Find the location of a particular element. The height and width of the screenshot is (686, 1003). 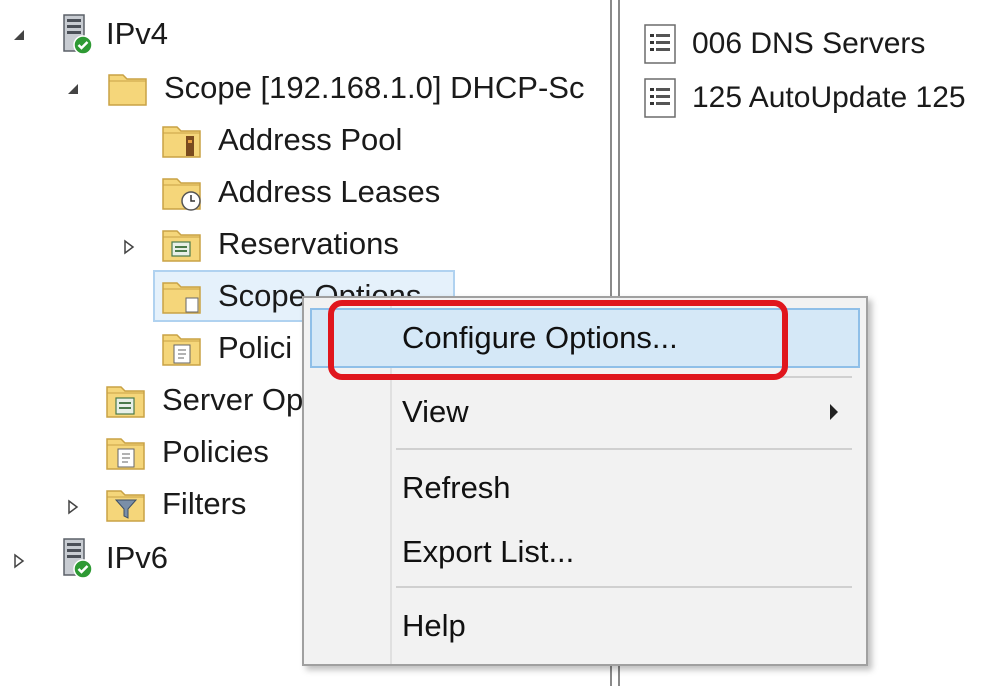

tree-node-policies: Policies is located at coordinates (186, 452).